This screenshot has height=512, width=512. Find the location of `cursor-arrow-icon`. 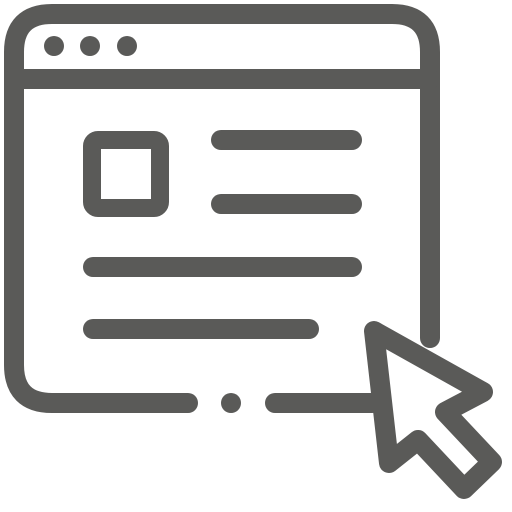

cursor-arrow-icon is located at coordinates (433, 410).